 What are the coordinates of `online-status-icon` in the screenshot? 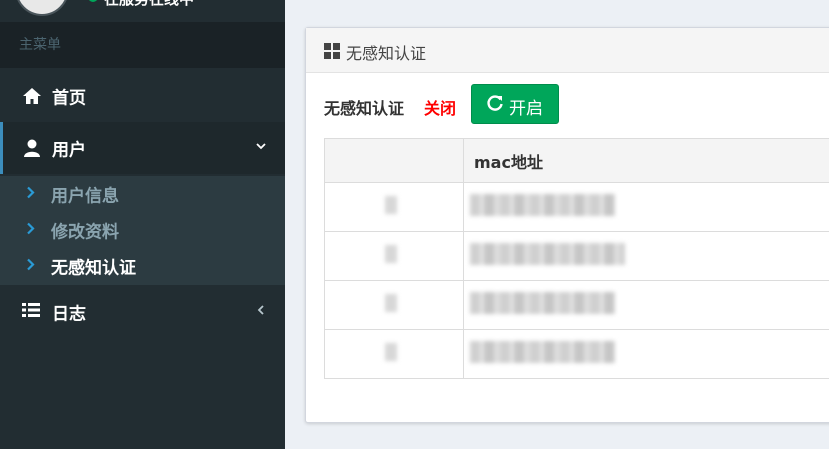 It's located at (93, 1).